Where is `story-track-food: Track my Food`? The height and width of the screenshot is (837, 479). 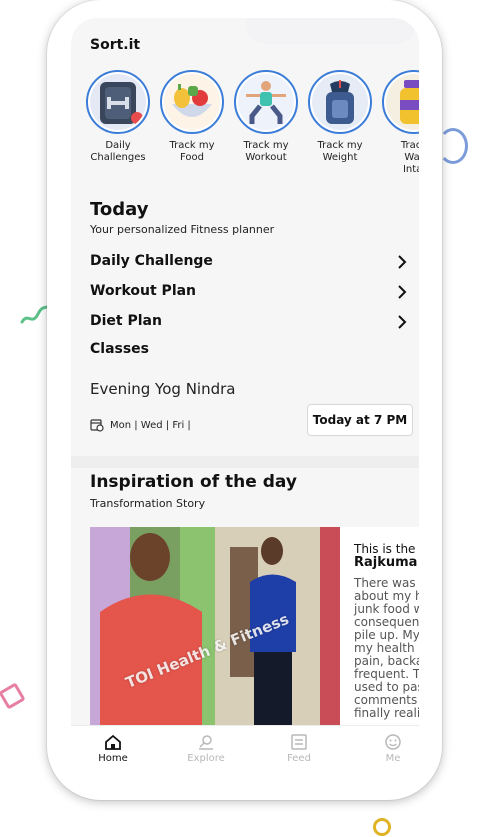
story-track-food: Track my Food is located at coordinates (192, 117).